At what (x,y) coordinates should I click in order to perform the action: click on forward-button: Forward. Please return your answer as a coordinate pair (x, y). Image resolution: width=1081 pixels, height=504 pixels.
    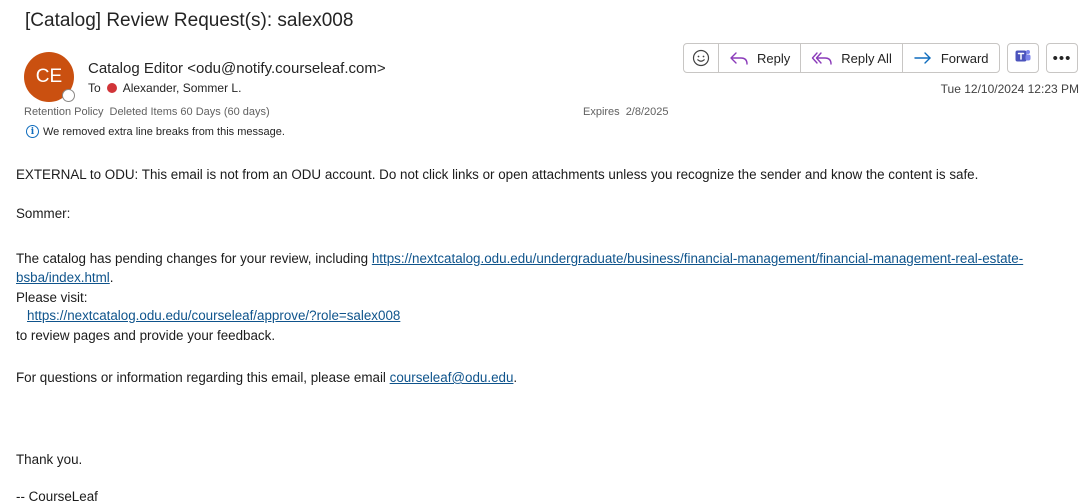
    Looking at the image, I should click on (951, 58).